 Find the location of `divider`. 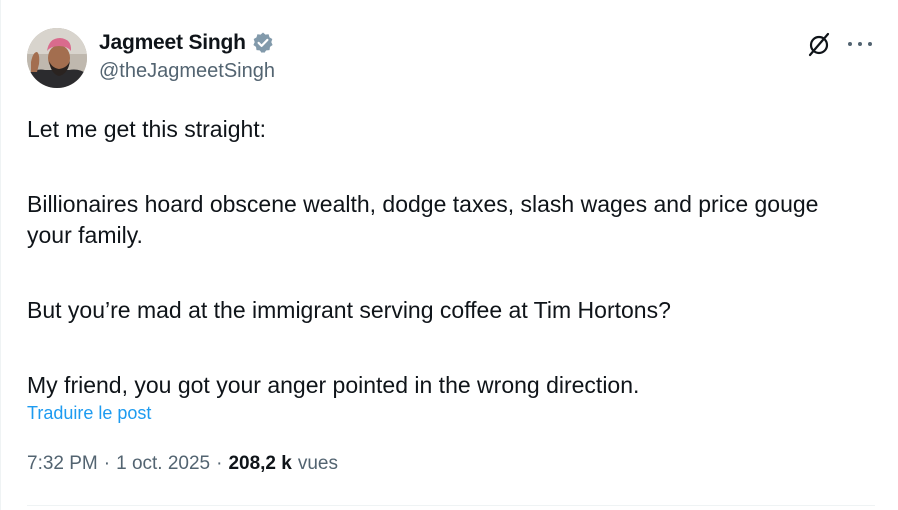

divider is located at coordinates (451, 505).